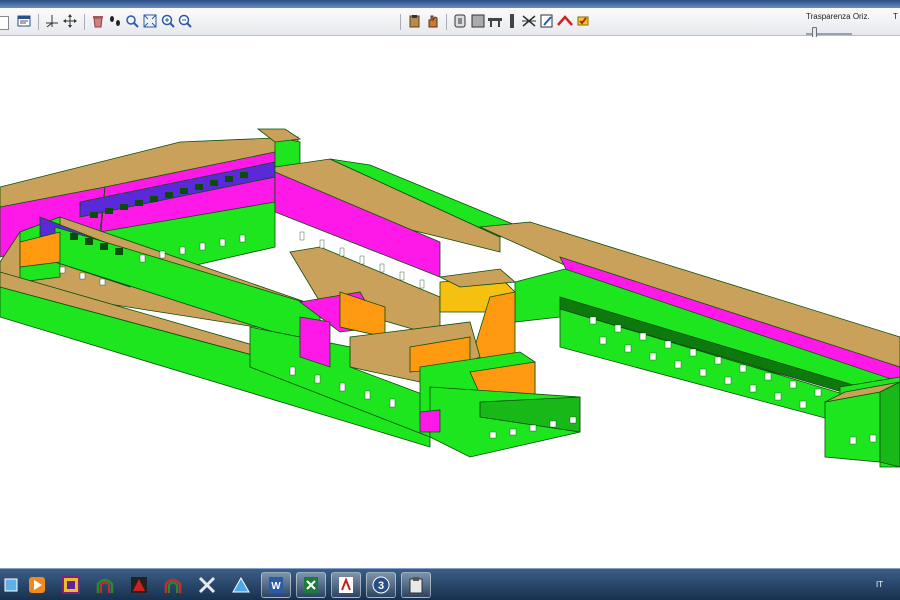  Describe the element at coordinates (547, 21) in the screenshot. I see `edit-icon` at that location.